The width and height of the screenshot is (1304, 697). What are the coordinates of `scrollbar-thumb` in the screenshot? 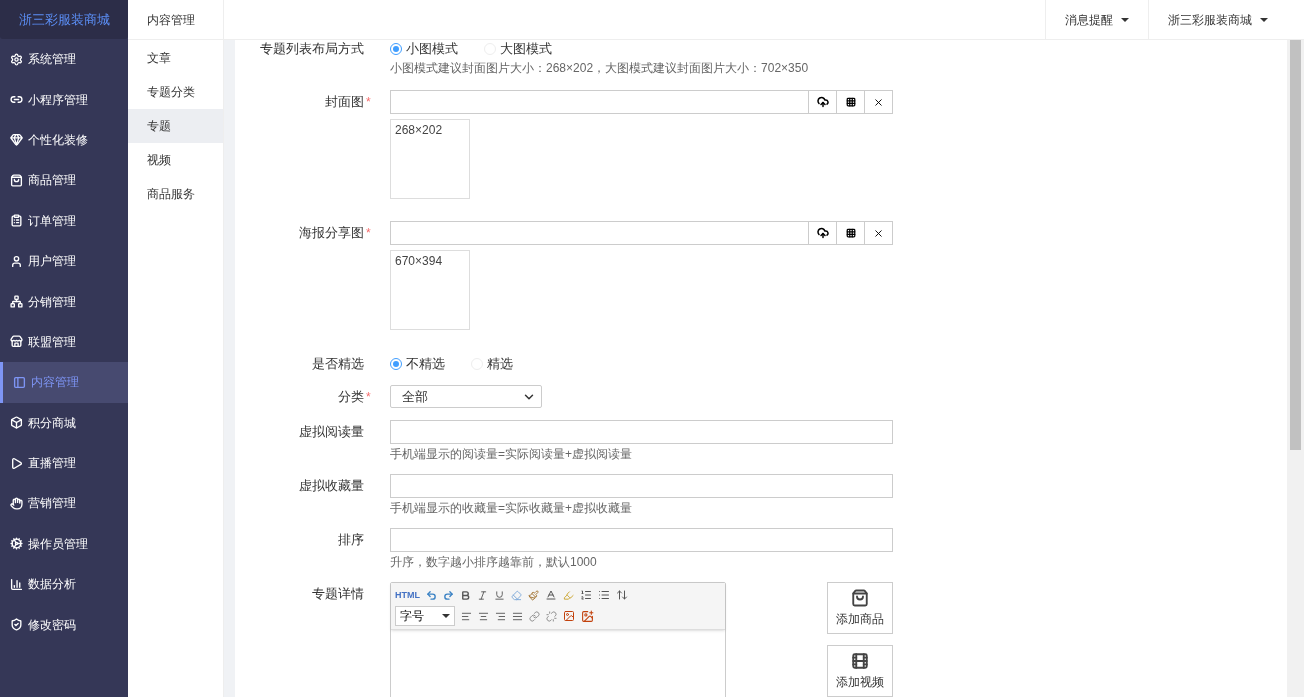 It's located at (1295, 245).